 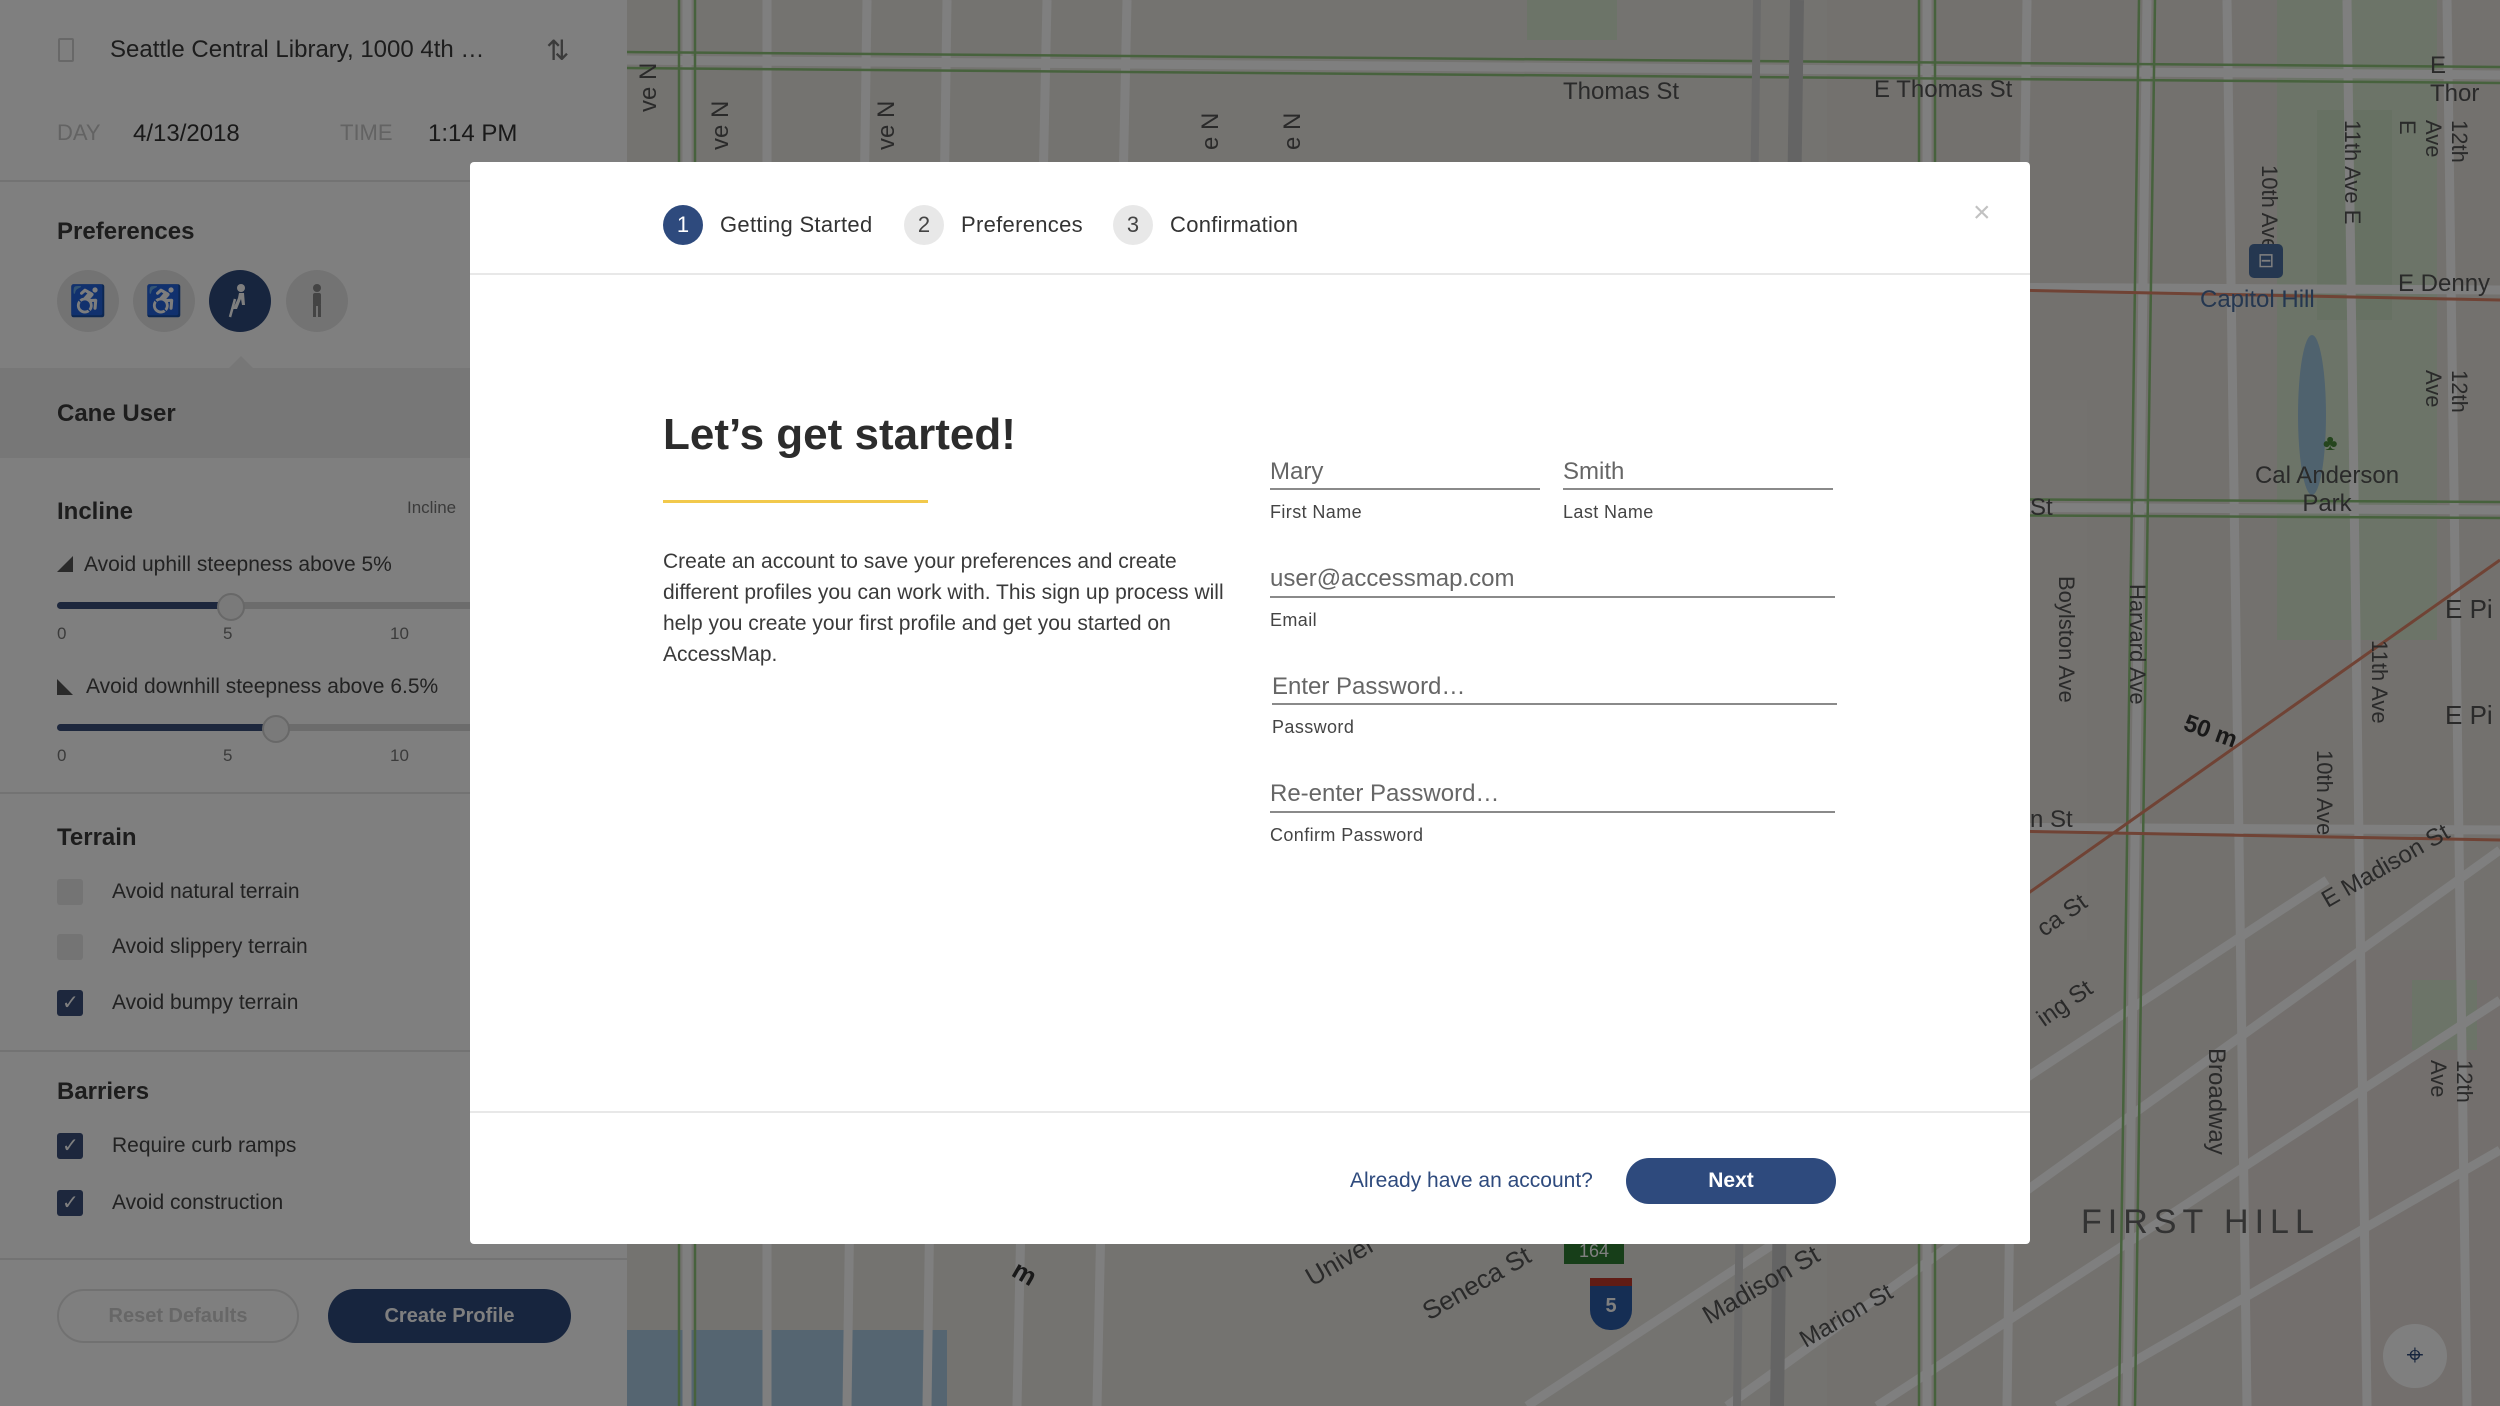 What do you see at coordinates (924, 225) in the screenshot?
I see `step-number: 2` at bounding box center [924, 225].